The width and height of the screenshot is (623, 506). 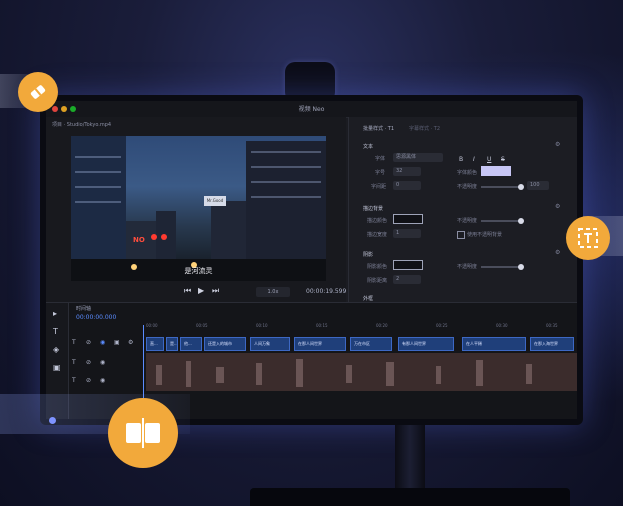 What do you see at coordinates (380, 173) in the screenshot?
I see `size-label: 字号` at bounding box center [380, 173].